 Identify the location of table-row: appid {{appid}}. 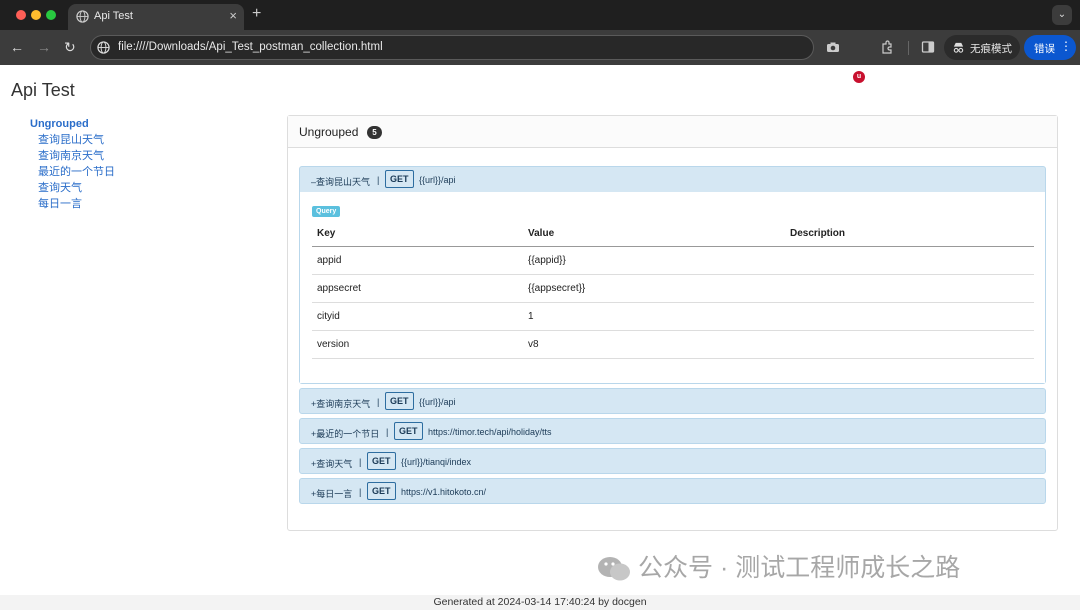
(673, 260).